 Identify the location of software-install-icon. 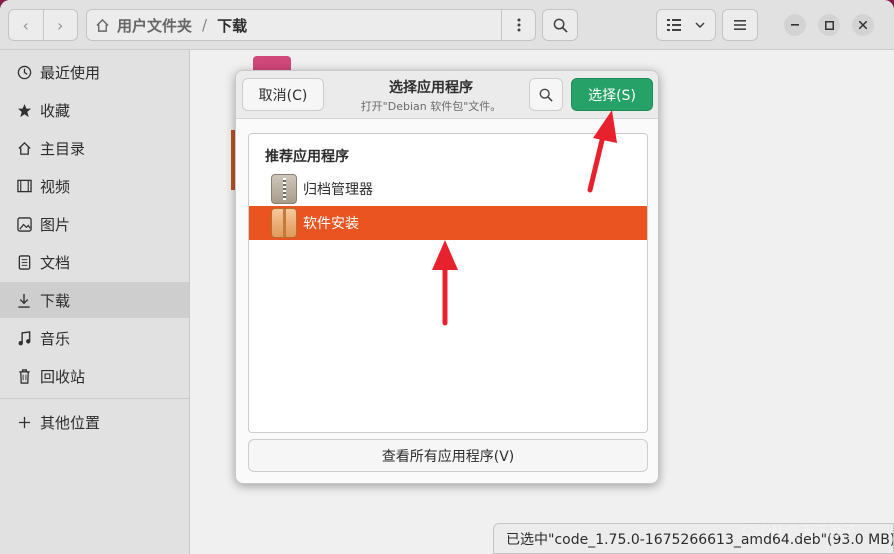
(284, 223).